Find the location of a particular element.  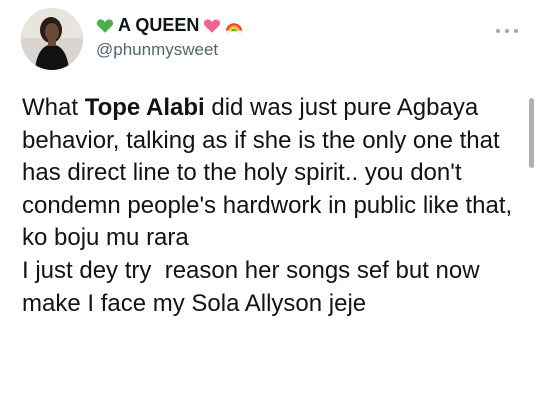

more-options-button is located at coordinates (507, 31).